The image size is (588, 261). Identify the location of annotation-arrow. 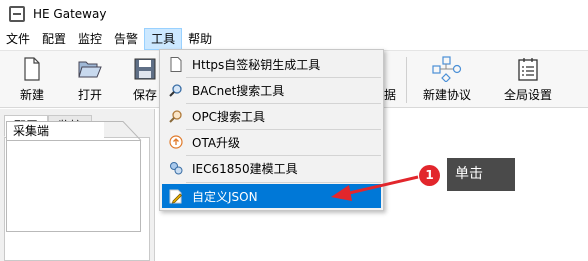
(375, 188).